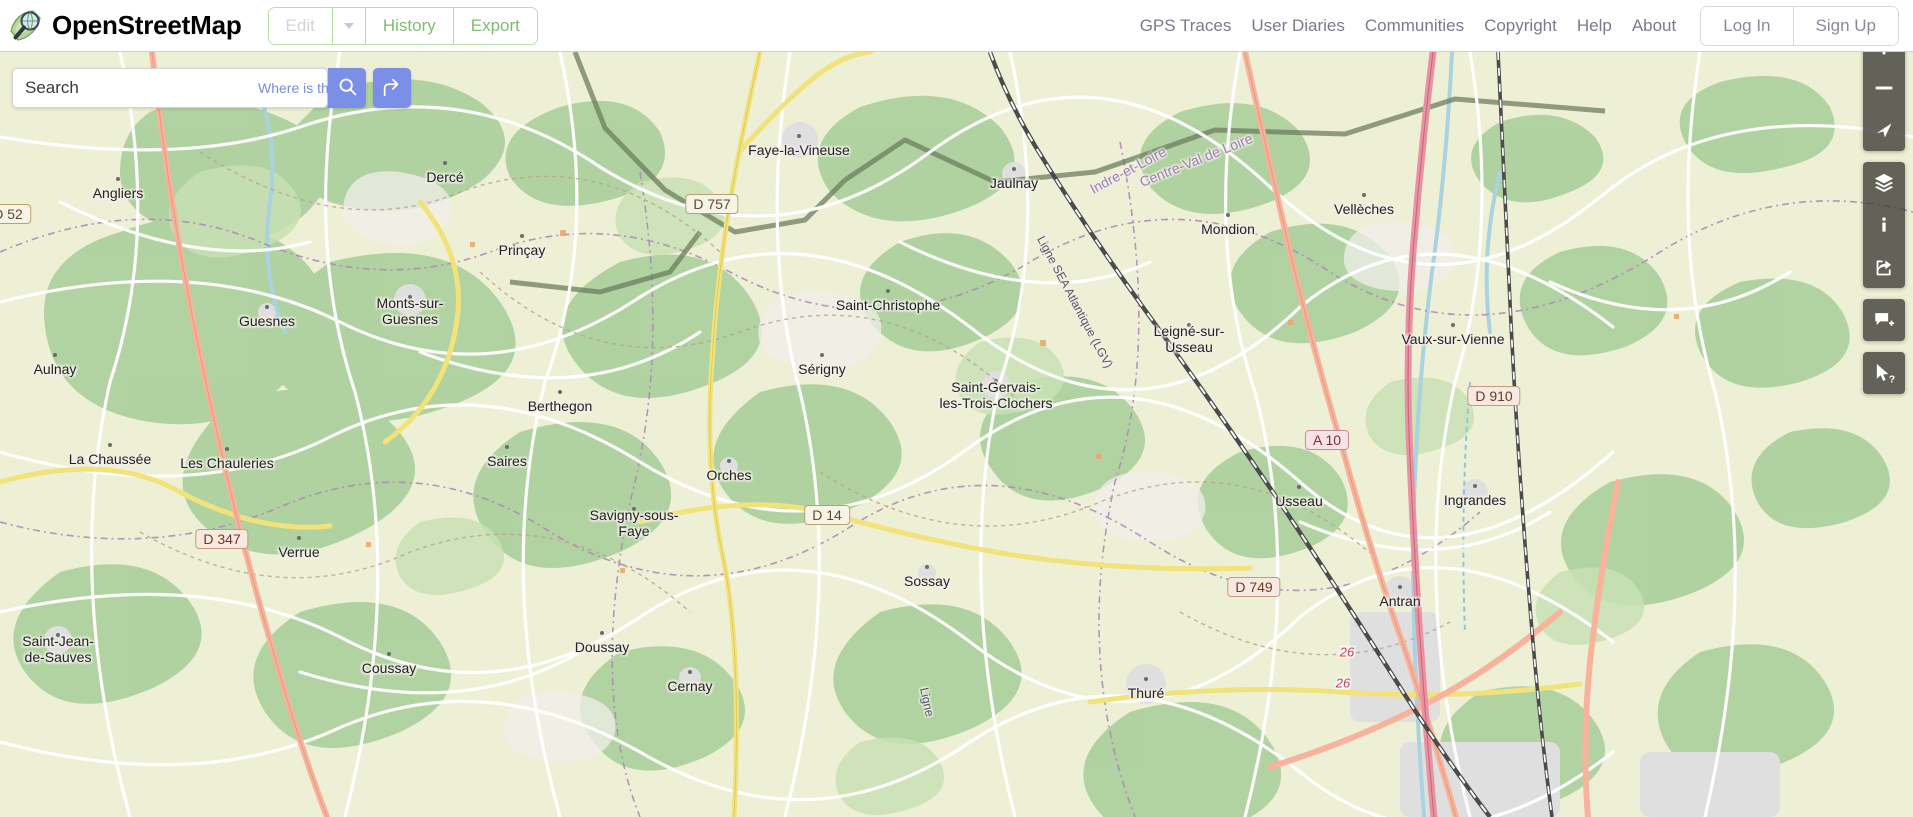 This screenshot has height=817, width=1913. I want to click on nav-communities: Communities, so click(1414, 26).